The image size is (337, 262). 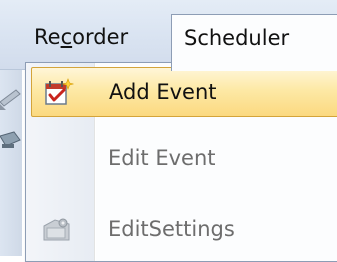 I want to click on menu-item-add-event-label: Add Event, so click(x=163, y=92).